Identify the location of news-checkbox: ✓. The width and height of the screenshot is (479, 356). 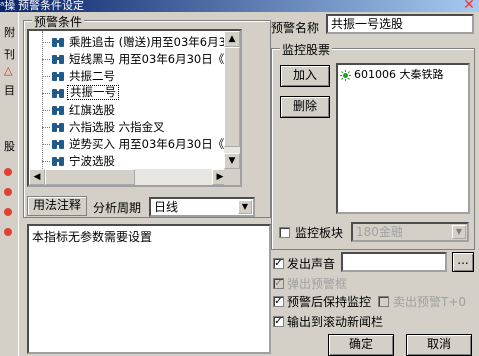
(278, 321).